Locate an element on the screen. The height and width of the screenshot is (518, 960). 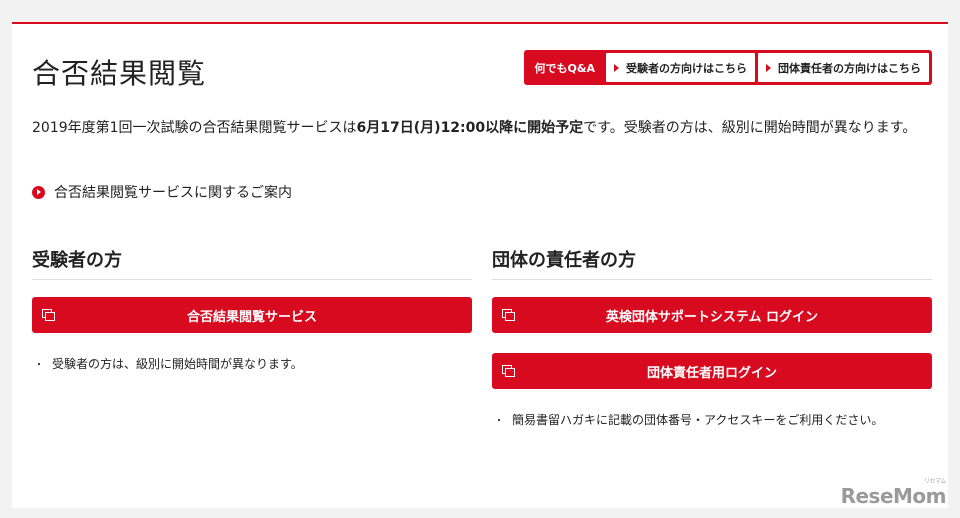
examinee-section: 受験者の方 合否結果閲覧サービス ・ 受験者の方は、級別に開始時間が異なります。 is located at coordinates (252, 309).